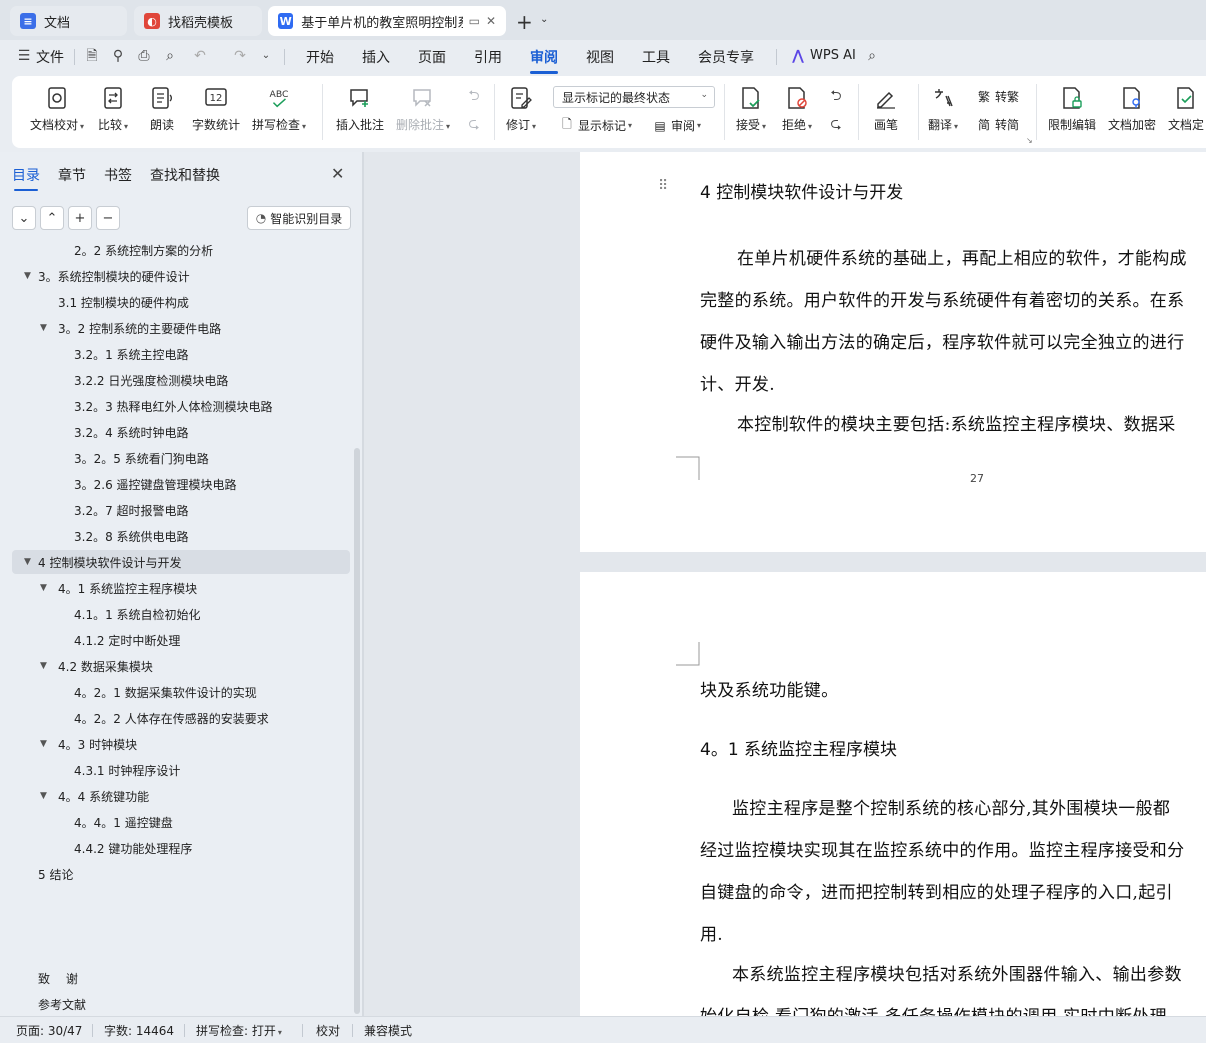 The height and width of the screenshot is (1043, 1206). Describe the element at coordinates (181, 354) in the screenshot. I see `toc-item: 3.2。1 系统主控电路` at that location.